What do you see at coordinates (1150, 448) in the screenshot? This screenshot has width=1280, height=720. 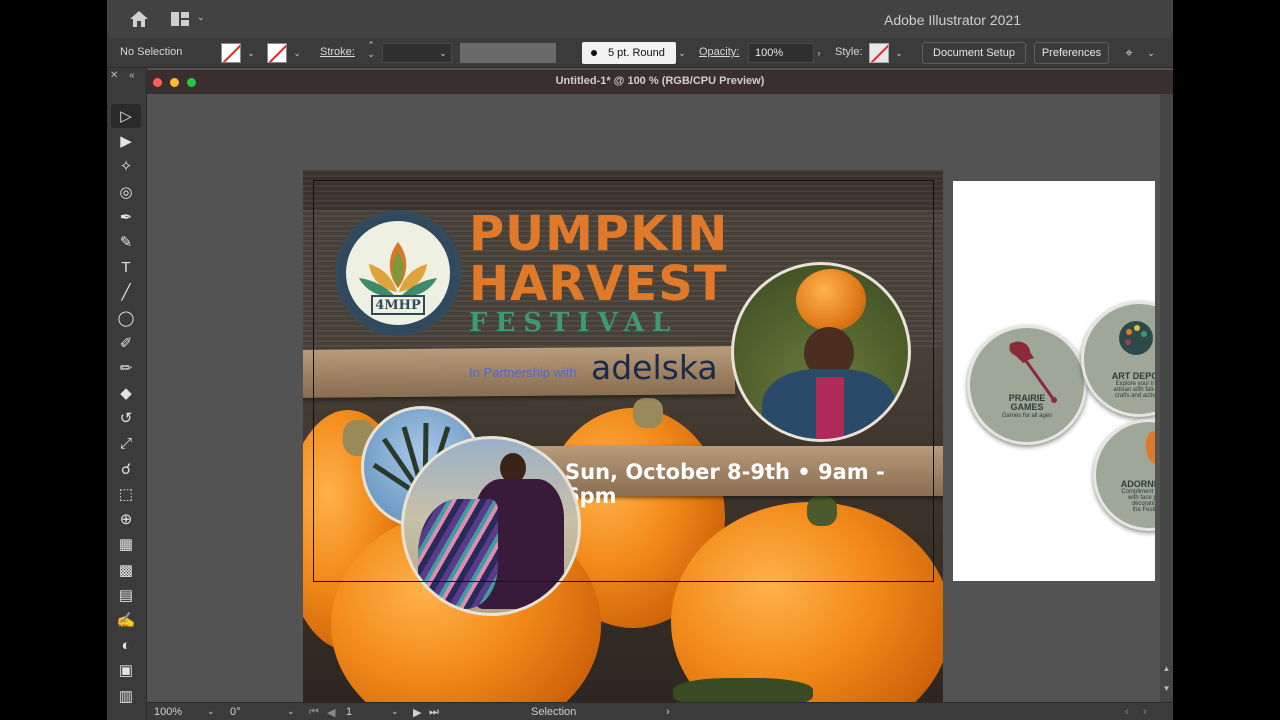 I see `face-profile-icon` at bounding box center [1150, 448].